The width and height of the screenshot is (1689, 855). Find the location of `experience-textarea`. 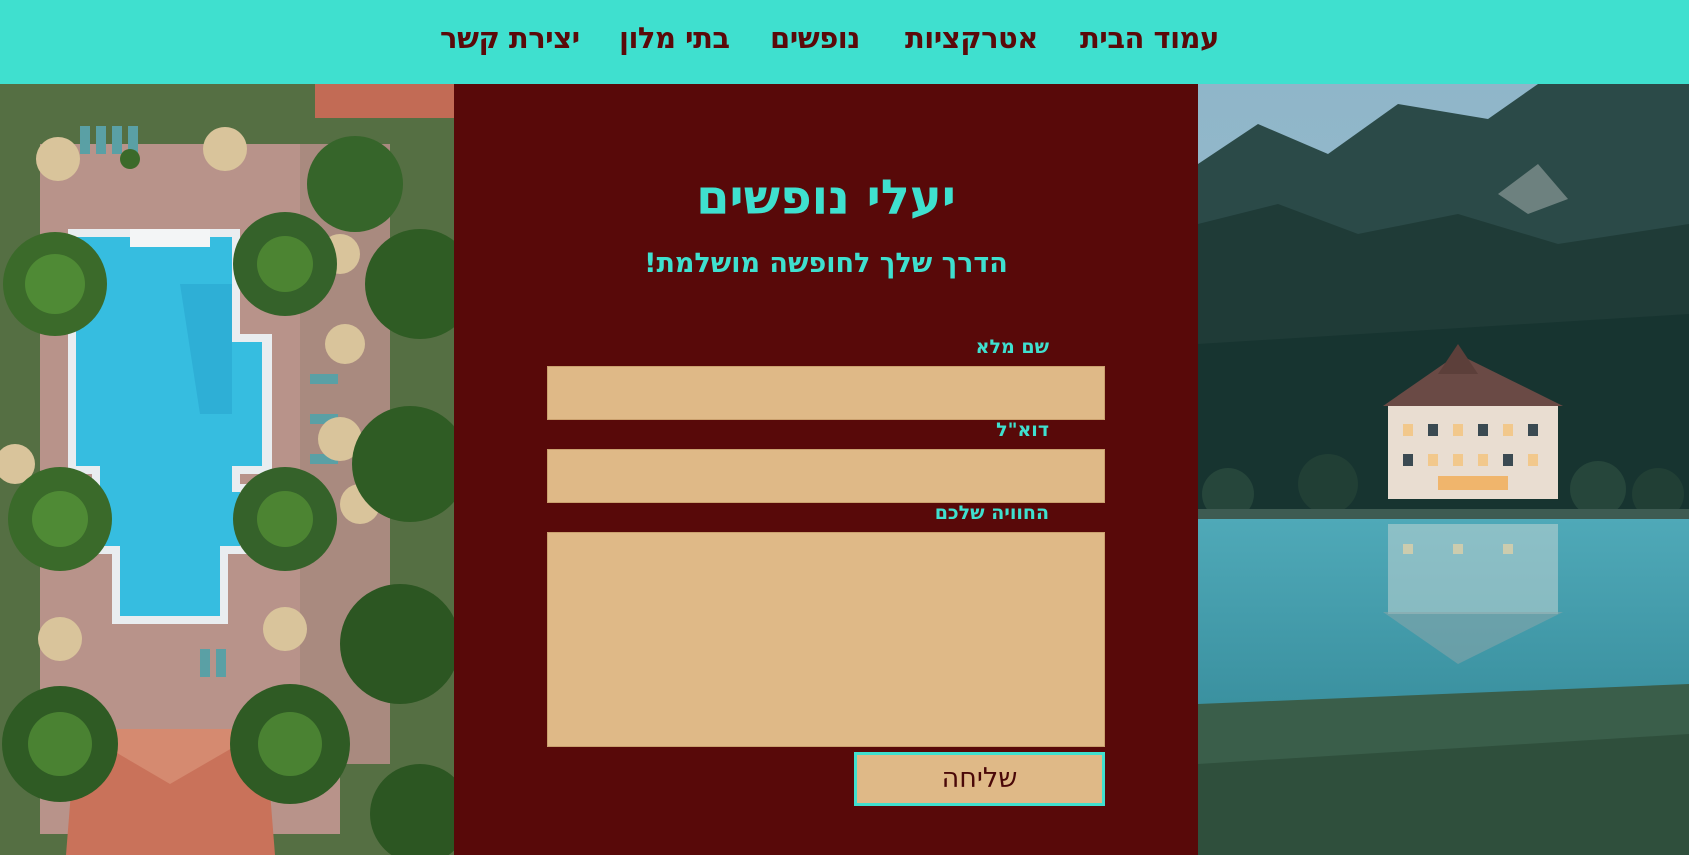

experience-textarea is located at coordinates (826, 639).